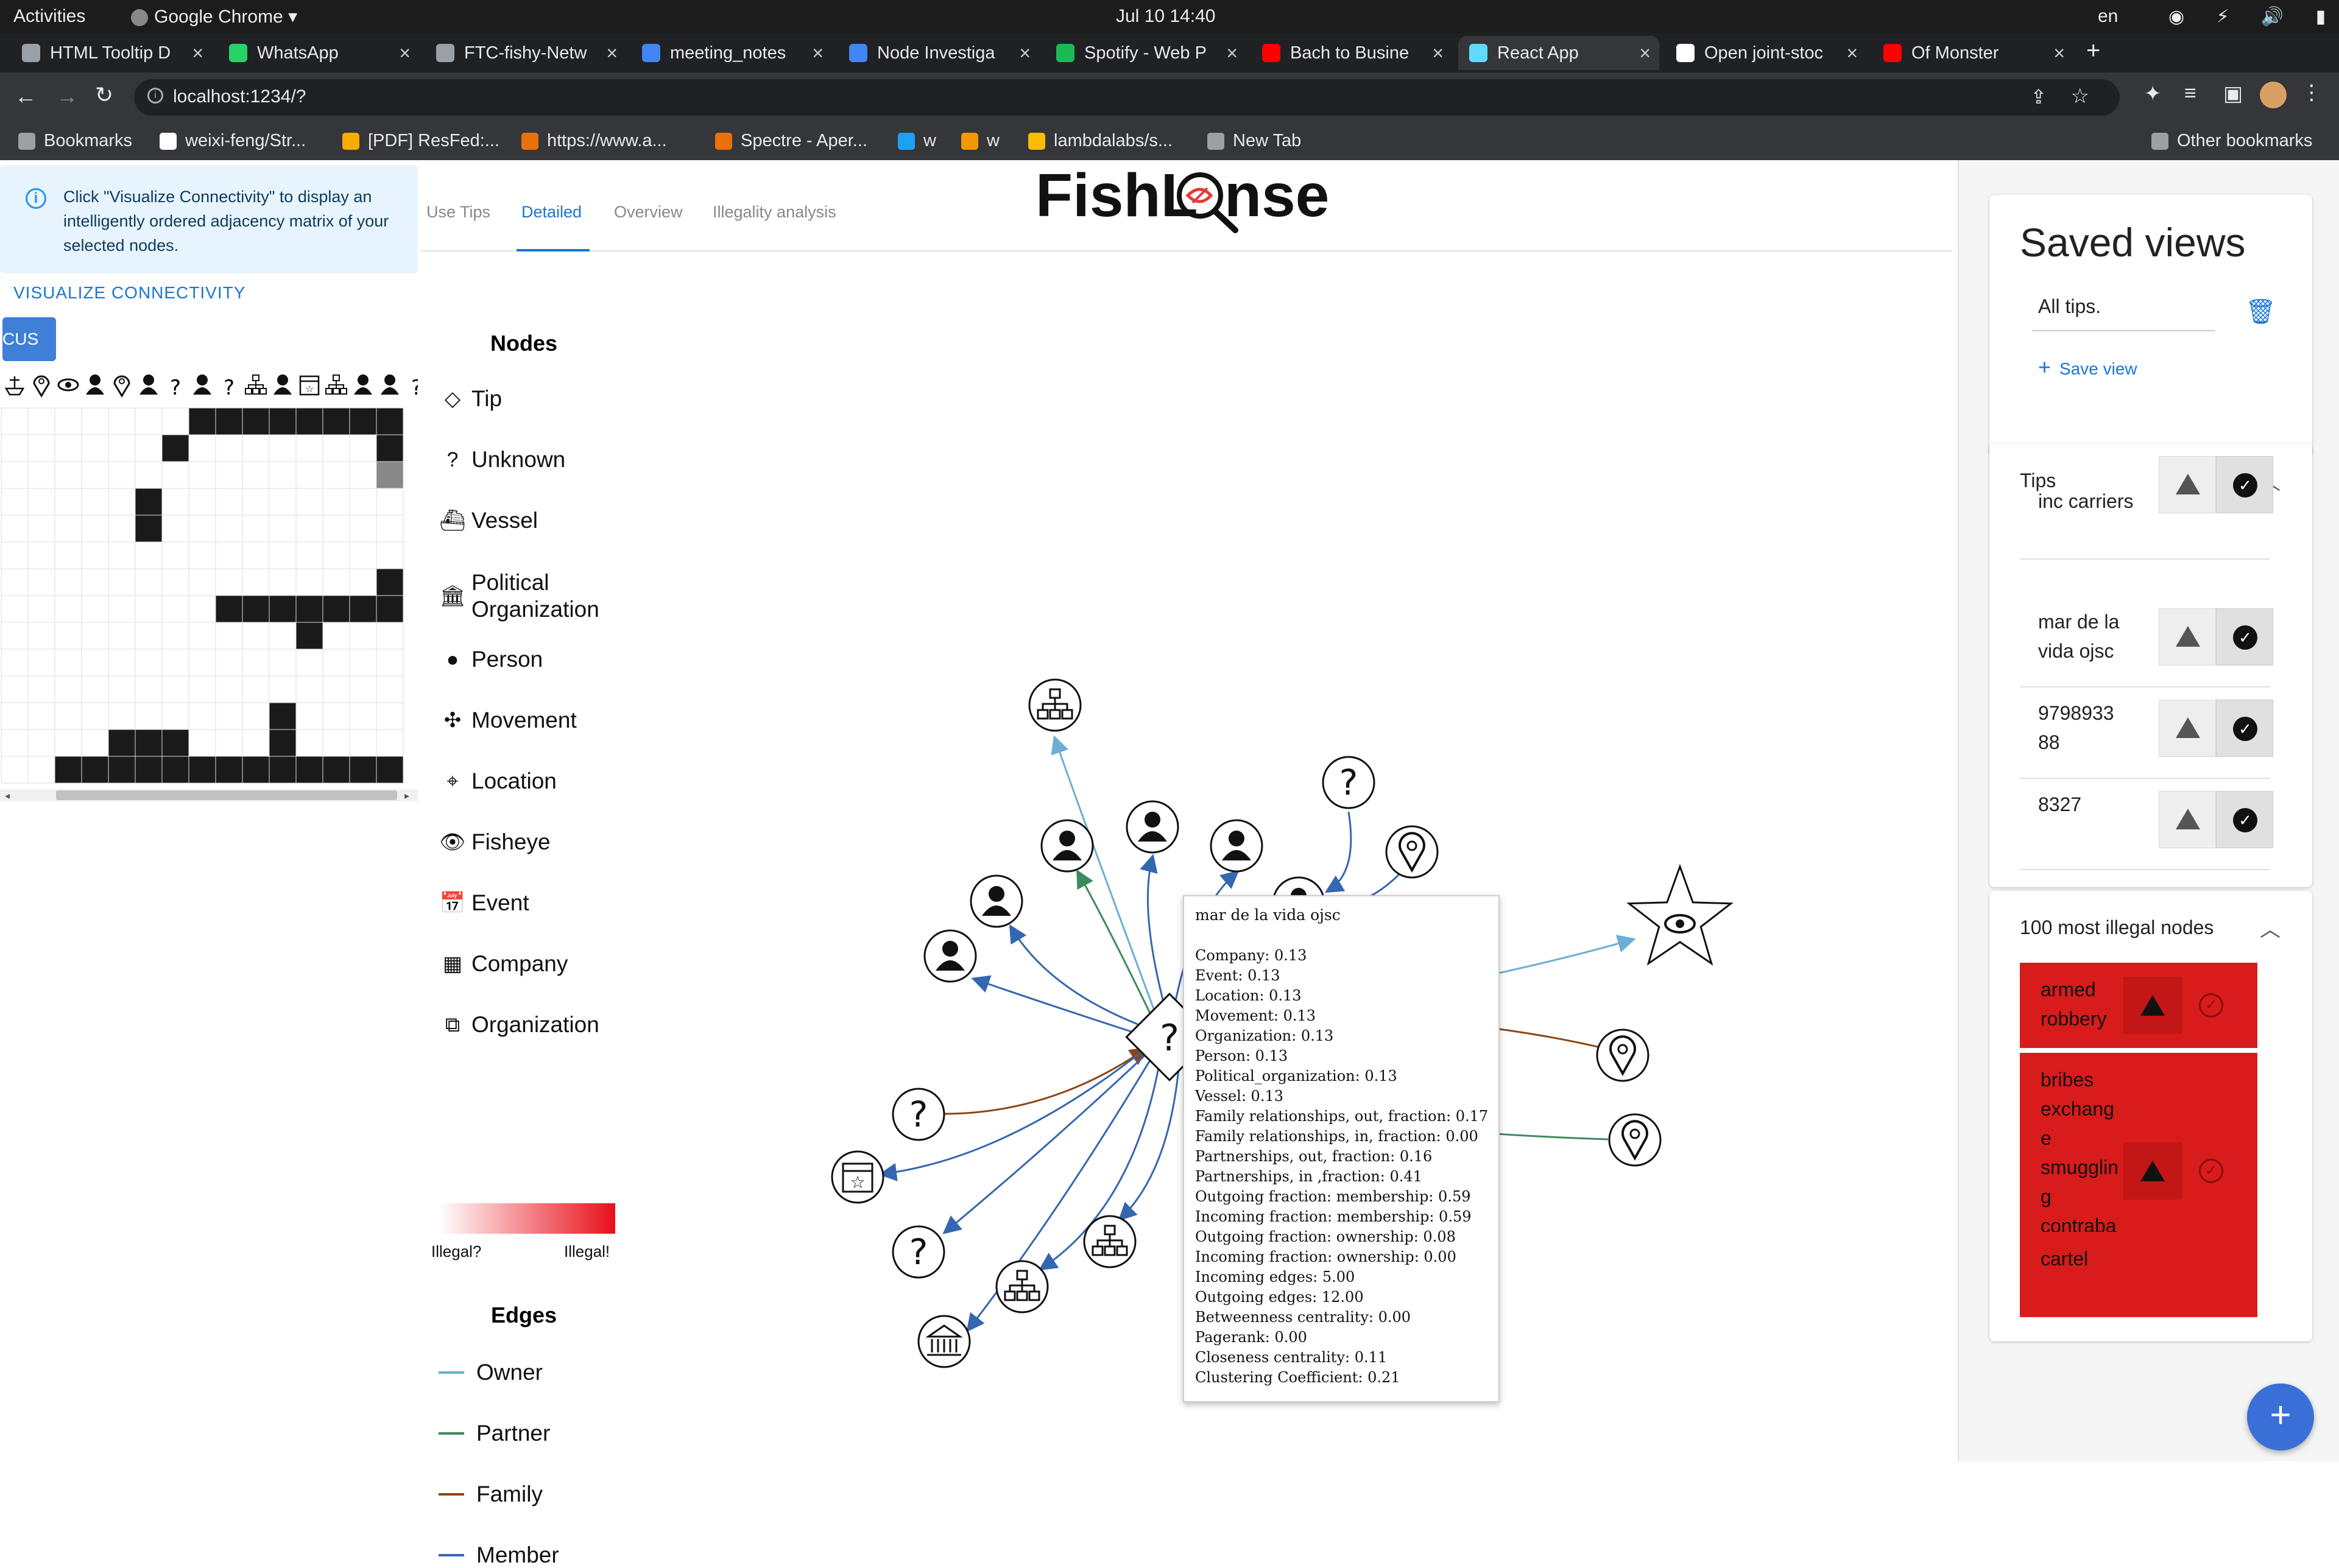 This screenshot has width=2339, height=1568. Describe the element at coordinates (917, 141) in the screenshot. I see `bookmark-item: w` at that location.